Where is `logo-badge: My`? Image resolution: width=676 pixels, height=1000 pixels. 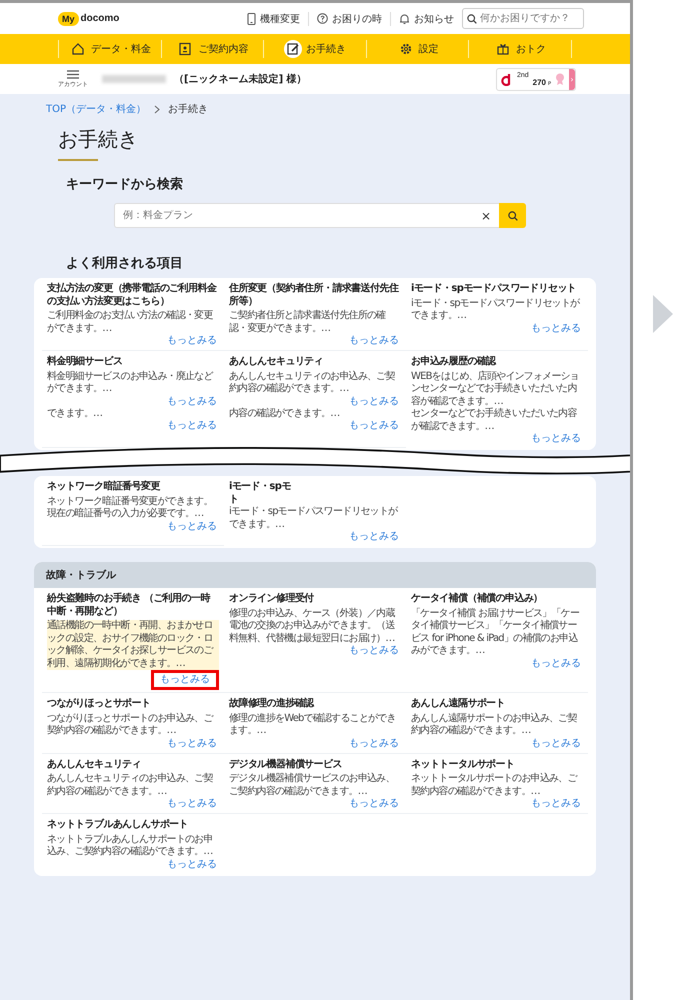
logo-badge: My is located at coordinates (68, 19).